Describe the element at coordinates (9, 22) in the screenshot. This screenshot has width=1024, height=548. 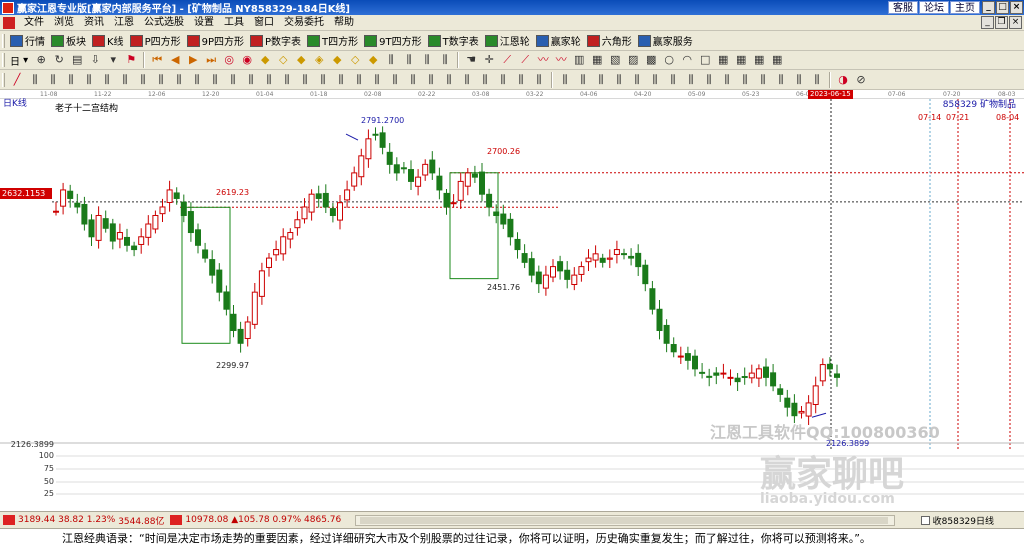
I see `document-icon` at that location.